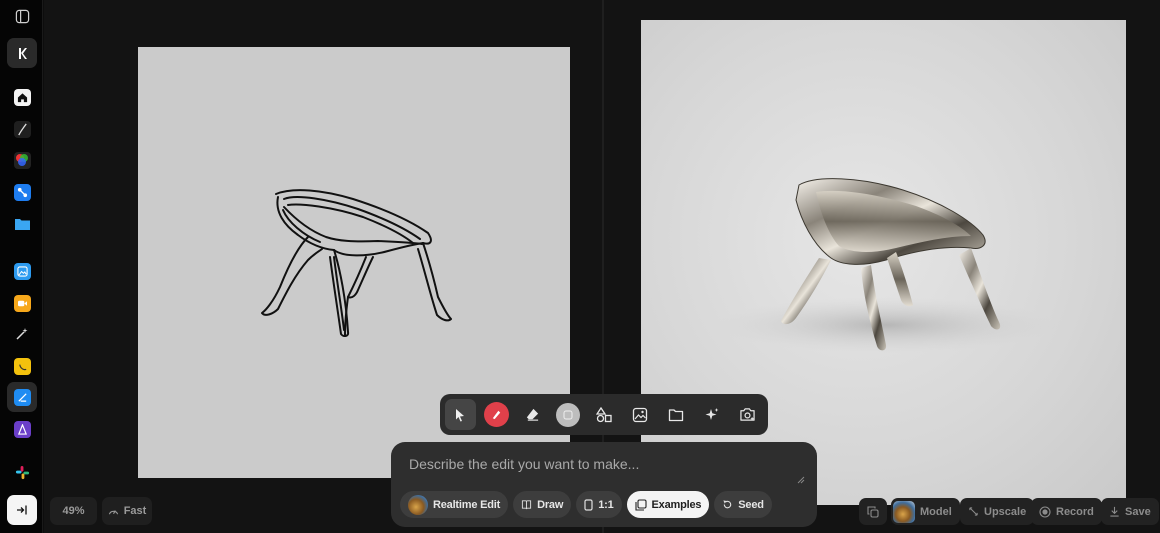 The height and width of the screenshot is (533, 1160). I want to click on apps-grid-button, so click(22, 472).